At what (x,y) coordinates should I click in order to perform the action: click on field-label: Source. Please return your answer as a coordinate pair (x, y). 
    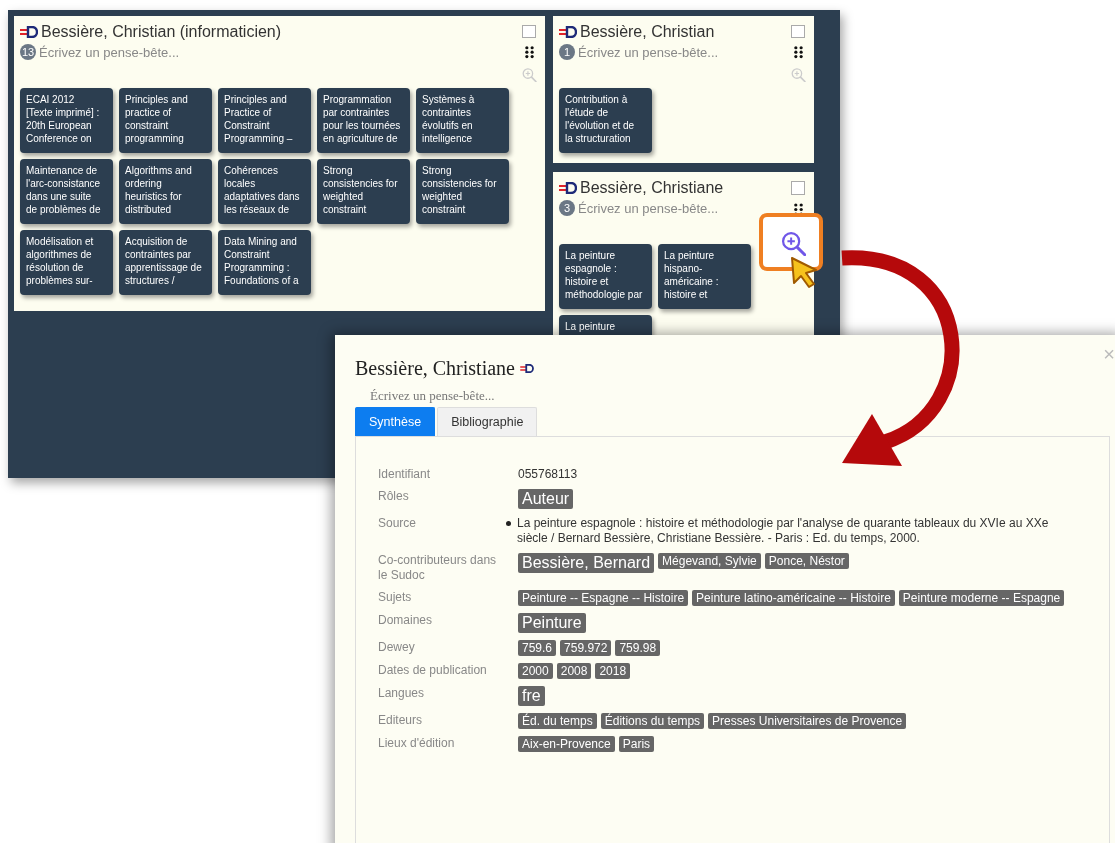
    Looking at the image, I should click on (398, 524).